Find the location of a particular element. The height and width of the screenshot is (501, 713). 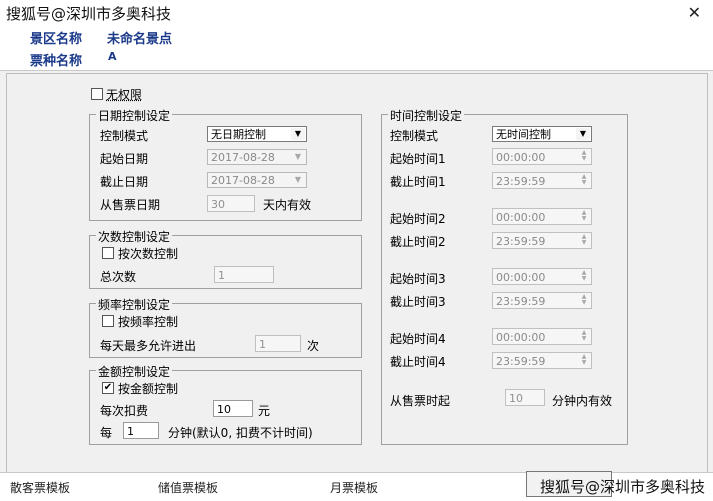

time-mode-value: 无时间控制 is located at coordinates (523, 134).